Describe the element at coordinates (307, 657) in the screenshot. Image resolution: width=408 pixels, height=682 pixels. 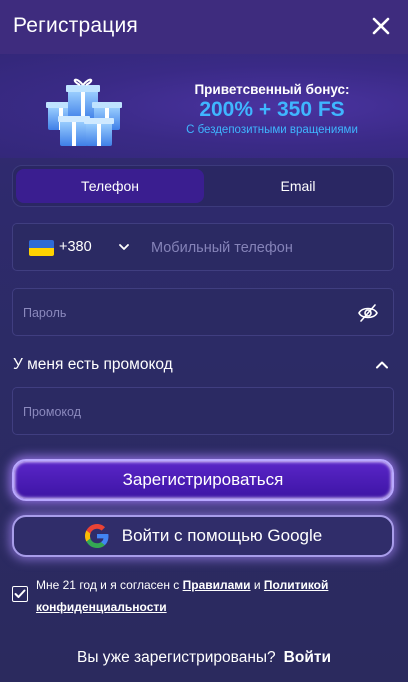
I see `login-link: Войти` at that location.